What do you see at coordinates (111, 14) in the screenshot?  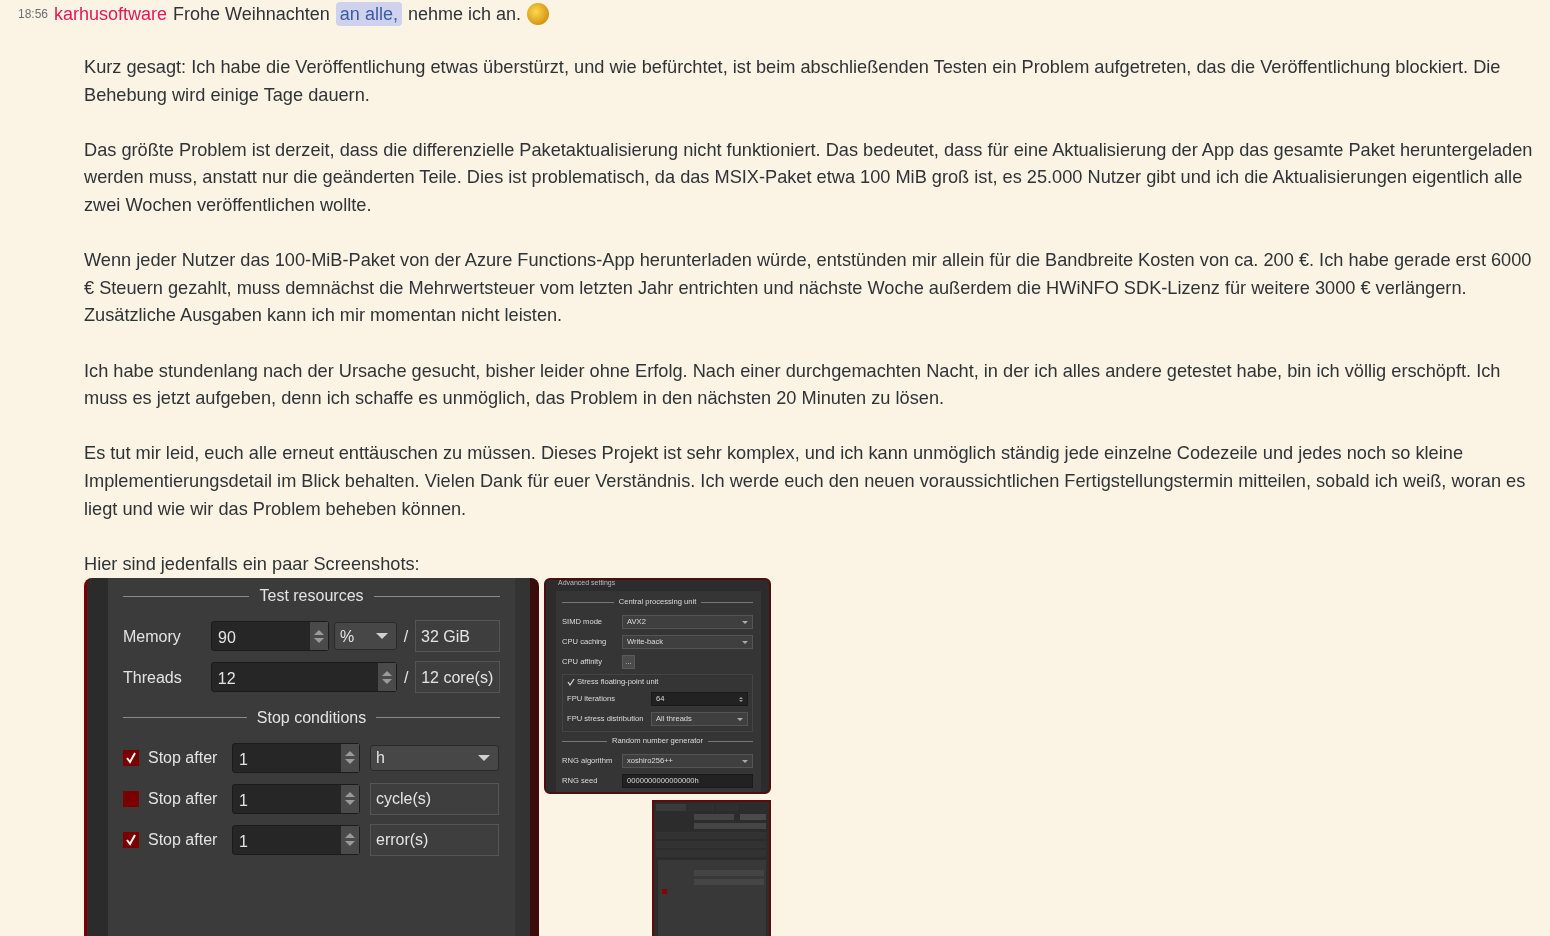 I see `username: karhusoftware` at bounding box center [111, 14].